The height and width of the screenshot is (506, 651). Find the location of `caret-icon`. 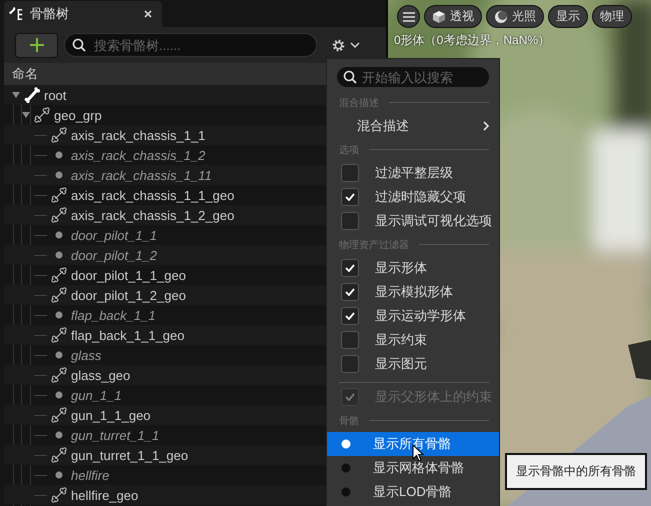

caret-icon is located at coordinates (355, 45).